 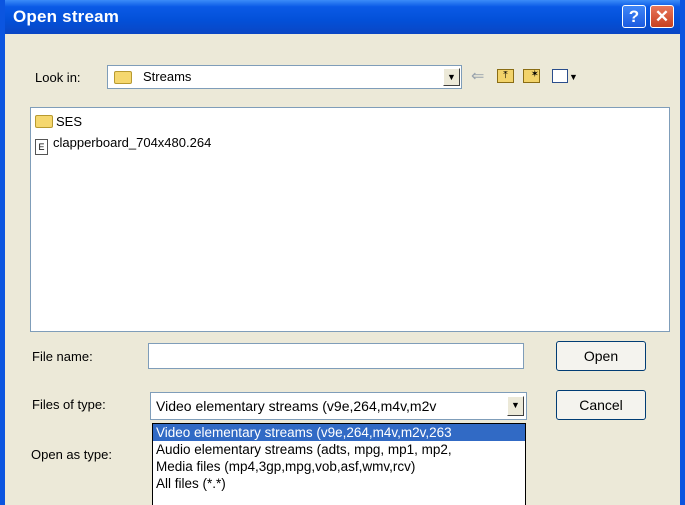 What do you see at coordinates (573, 77) in the screenshot?
I see `view-menu-arrow-icon: ▼` at bounding box center [573, 77].